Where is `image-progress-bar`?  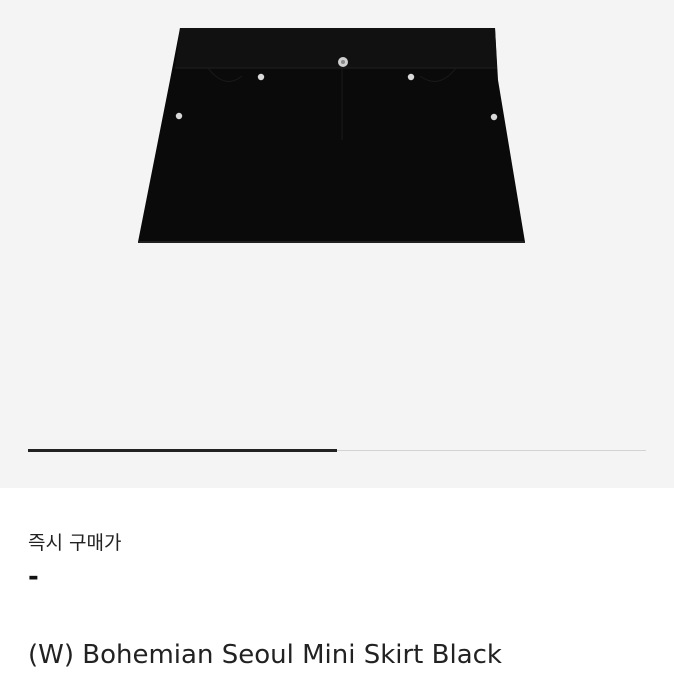
image-progress-bar is located at coordinates (337, 450).